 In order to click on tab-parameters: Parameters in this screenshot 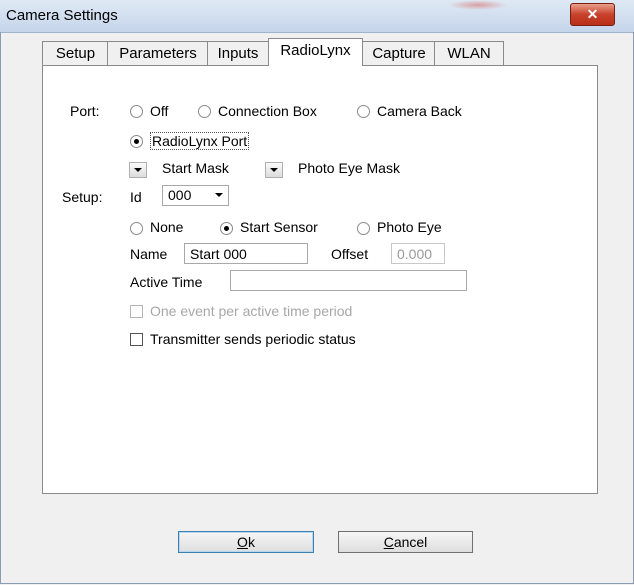, I will do `click(158, 53)`.